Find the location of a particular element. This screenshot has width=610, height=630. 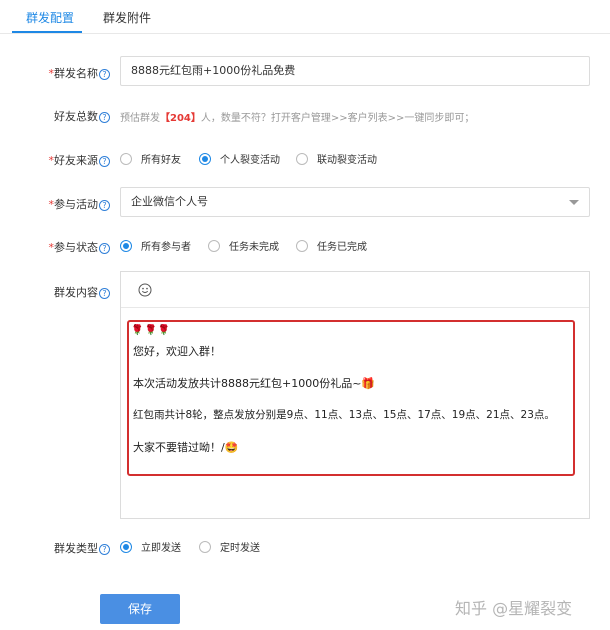

chevron-down-icon is located at coordinates (574, 202).